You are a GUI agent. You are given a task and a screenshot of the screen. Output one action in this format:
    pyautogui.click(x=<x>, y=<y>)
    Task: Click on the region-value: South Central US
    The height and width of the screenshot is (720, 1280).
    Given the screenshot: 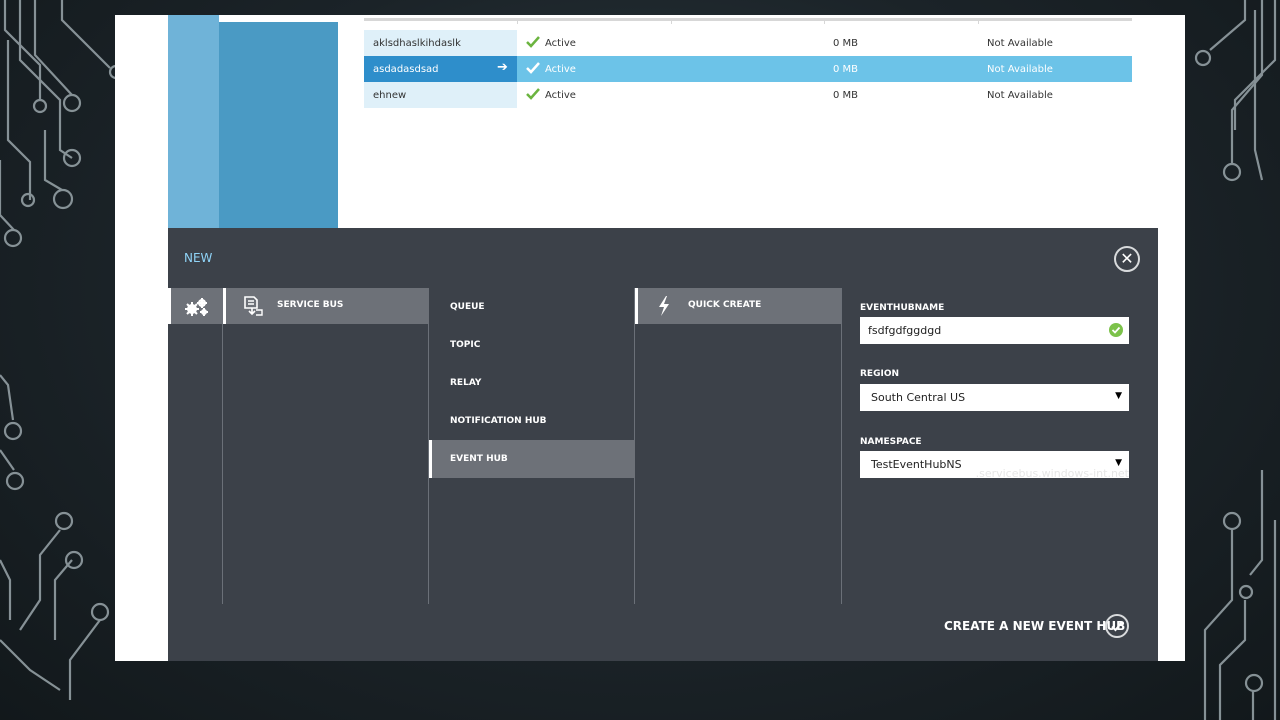 What is the action you would take?
    pyautogui.click(x=918, y=397)
    